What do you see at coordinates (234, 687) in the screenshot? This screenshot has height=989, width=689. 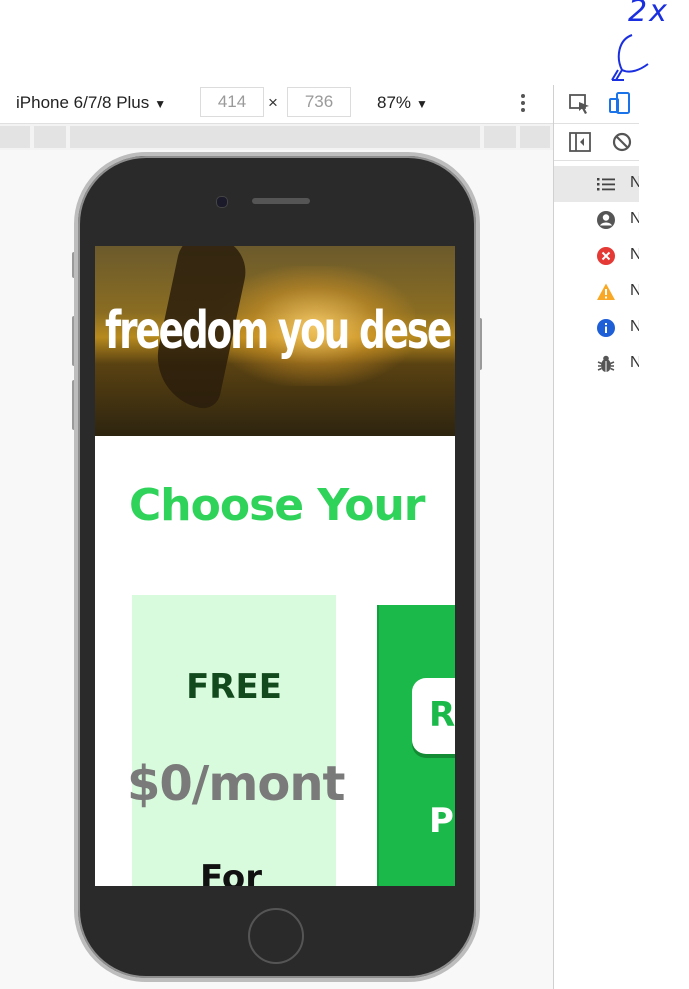 I see `plan-title: FREE` at bounding box center [234, 687].